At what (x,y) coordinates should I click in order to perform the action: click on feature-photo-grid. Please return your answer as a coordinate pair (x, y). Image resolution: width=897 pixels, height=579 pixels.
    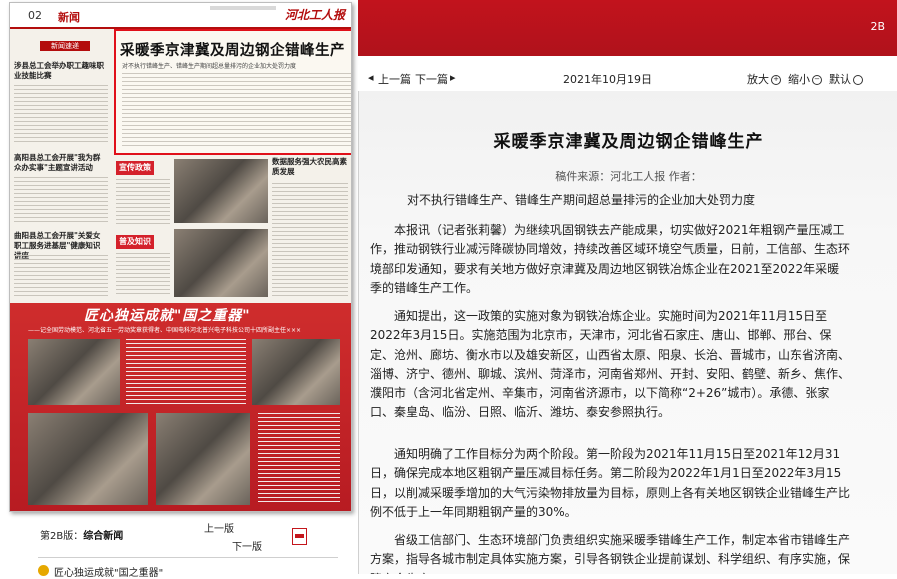
    Looking at the image, I should click on (184, 423).